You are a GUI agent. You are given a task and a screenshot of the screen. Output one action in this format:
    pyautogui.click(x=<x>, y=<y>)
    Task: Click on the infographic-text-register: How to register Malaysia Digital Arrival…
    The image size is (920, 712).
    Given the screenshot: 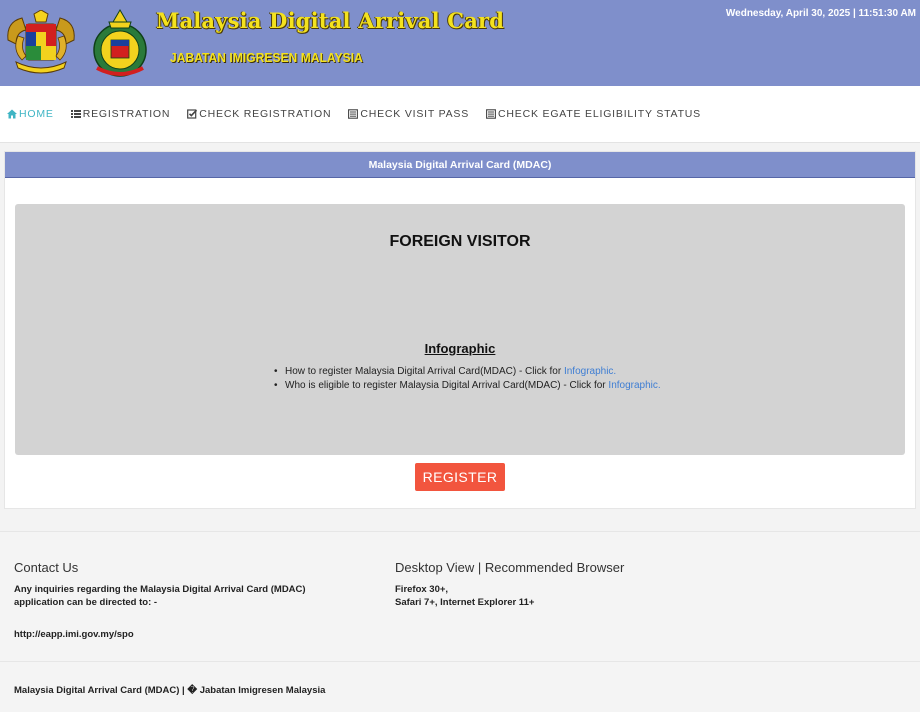 What is the action you would take?
    pyautogui.click(x=424, y=371)
    